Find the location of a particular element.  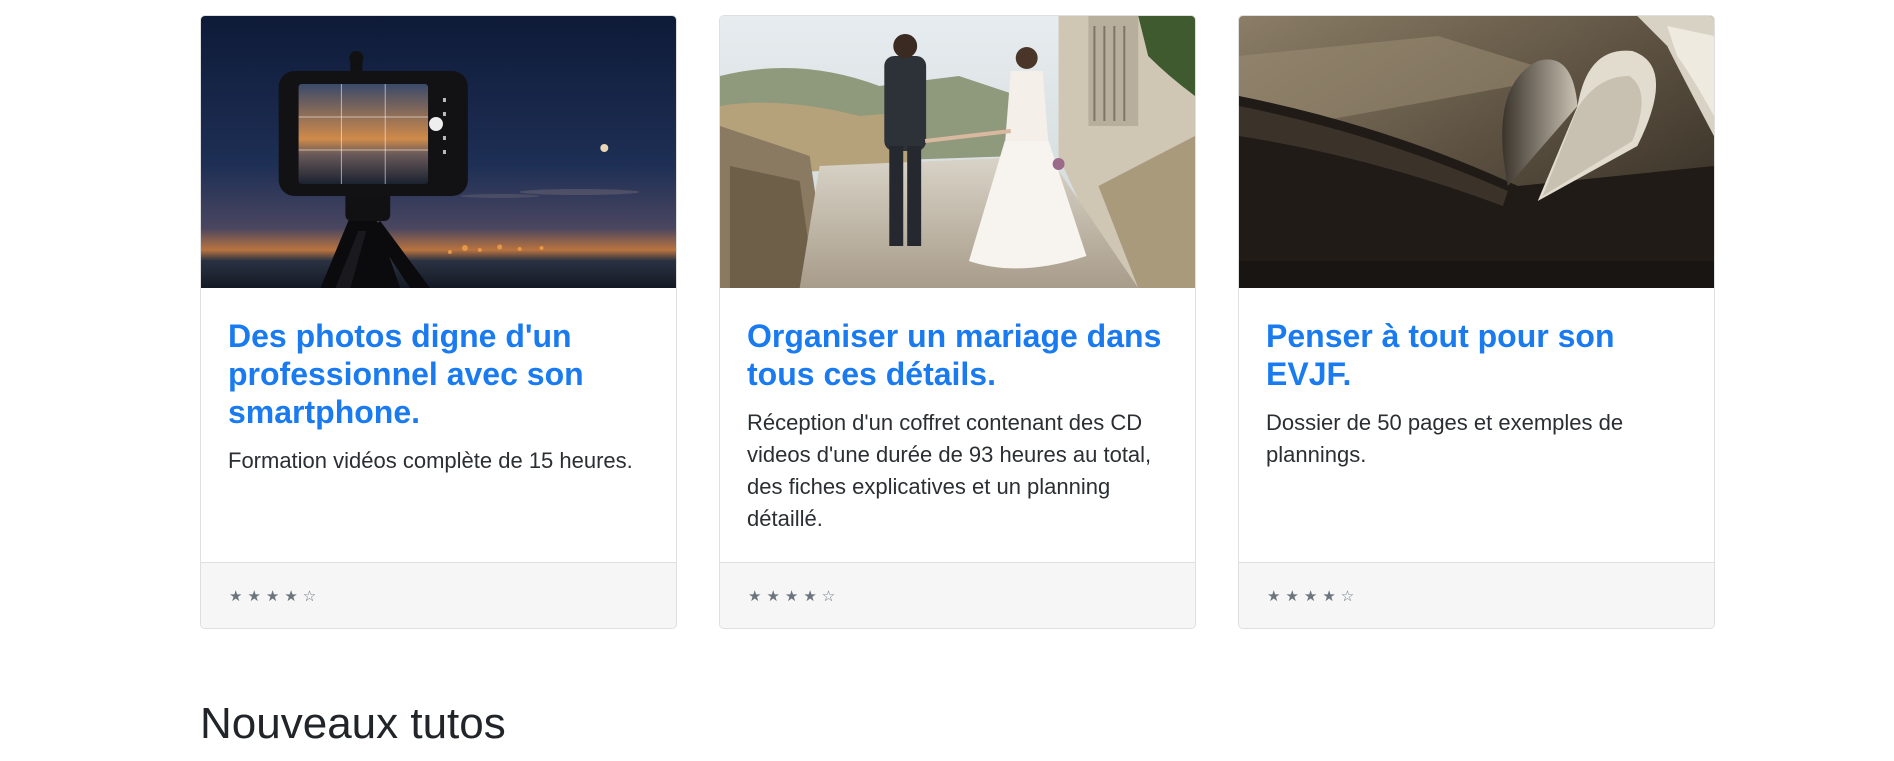

card-image-wedding is located at coordinates (957, 152).